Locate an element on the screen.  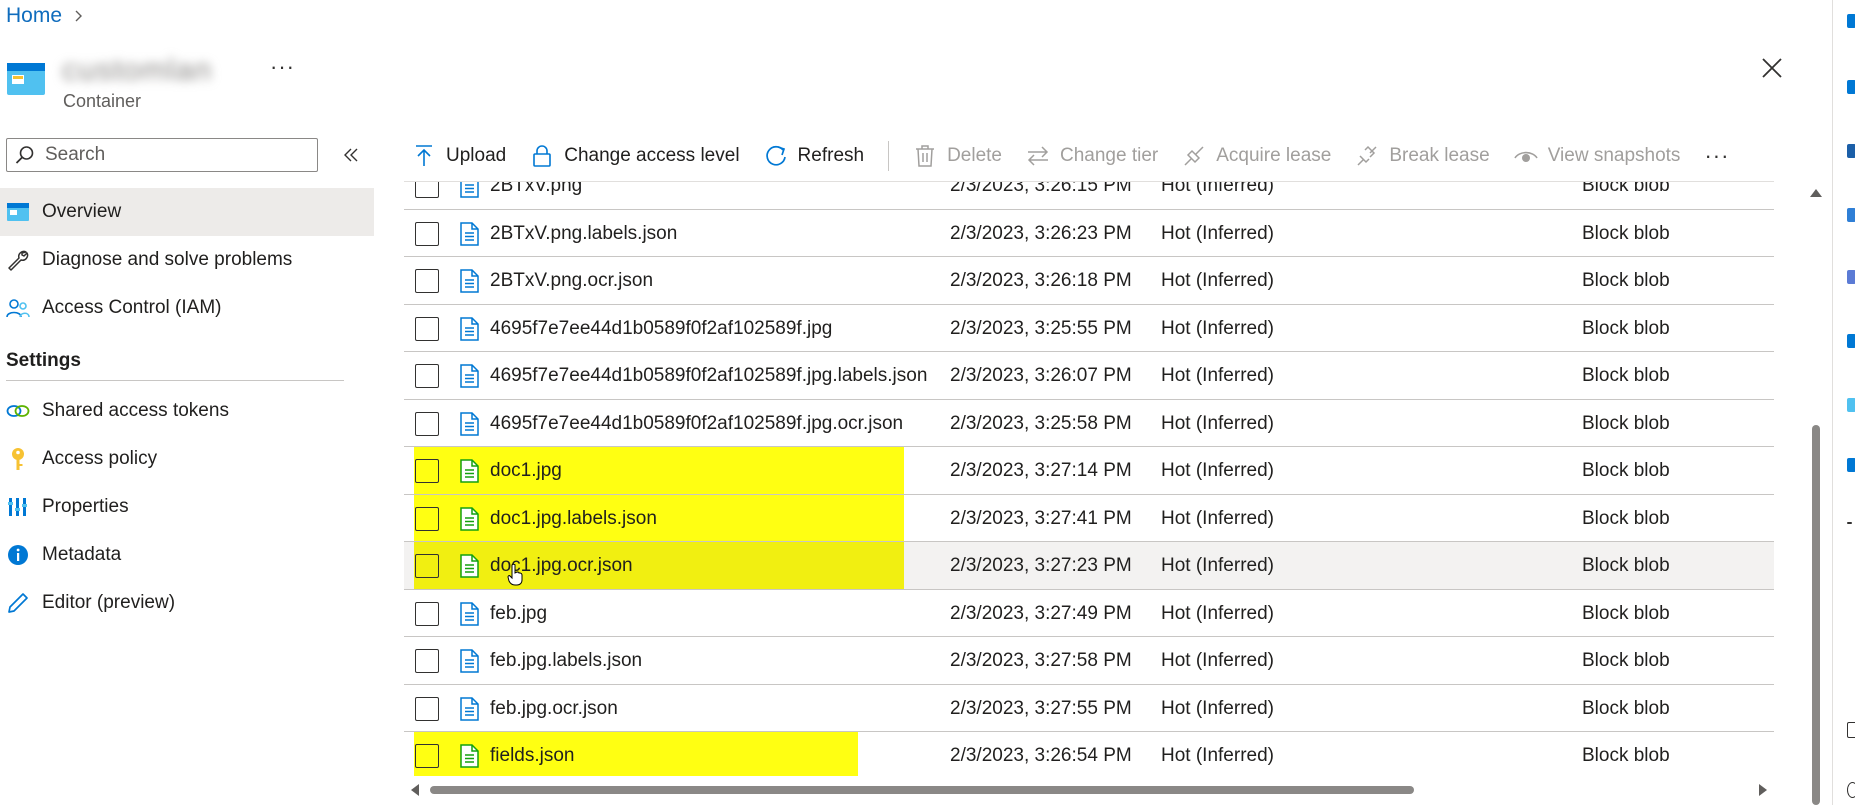
sidebar-item-properties: Properties is located at coordinates (187, 507).